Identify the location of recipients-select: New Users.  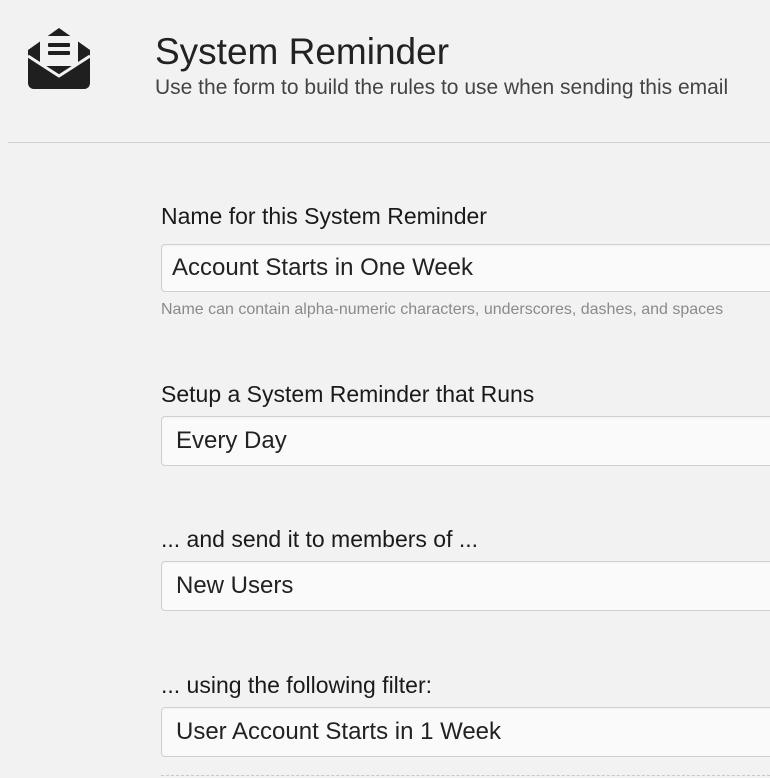
(465, 586).